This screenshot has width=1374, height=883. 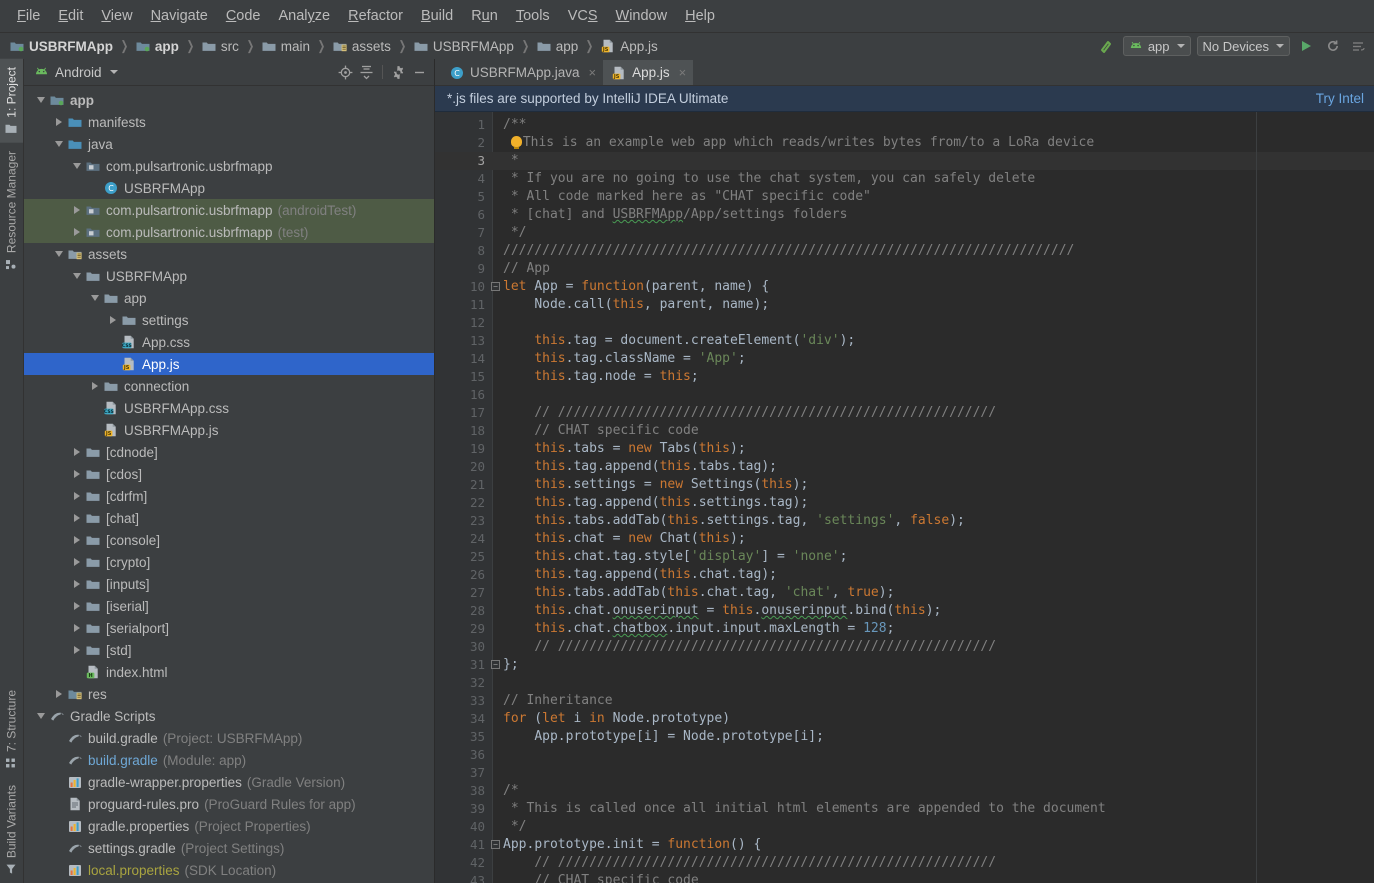 What do you see at coordinates (28, 16) in the screenshot?
I see `menu-item-file: File` at bounding box center [28, 16].